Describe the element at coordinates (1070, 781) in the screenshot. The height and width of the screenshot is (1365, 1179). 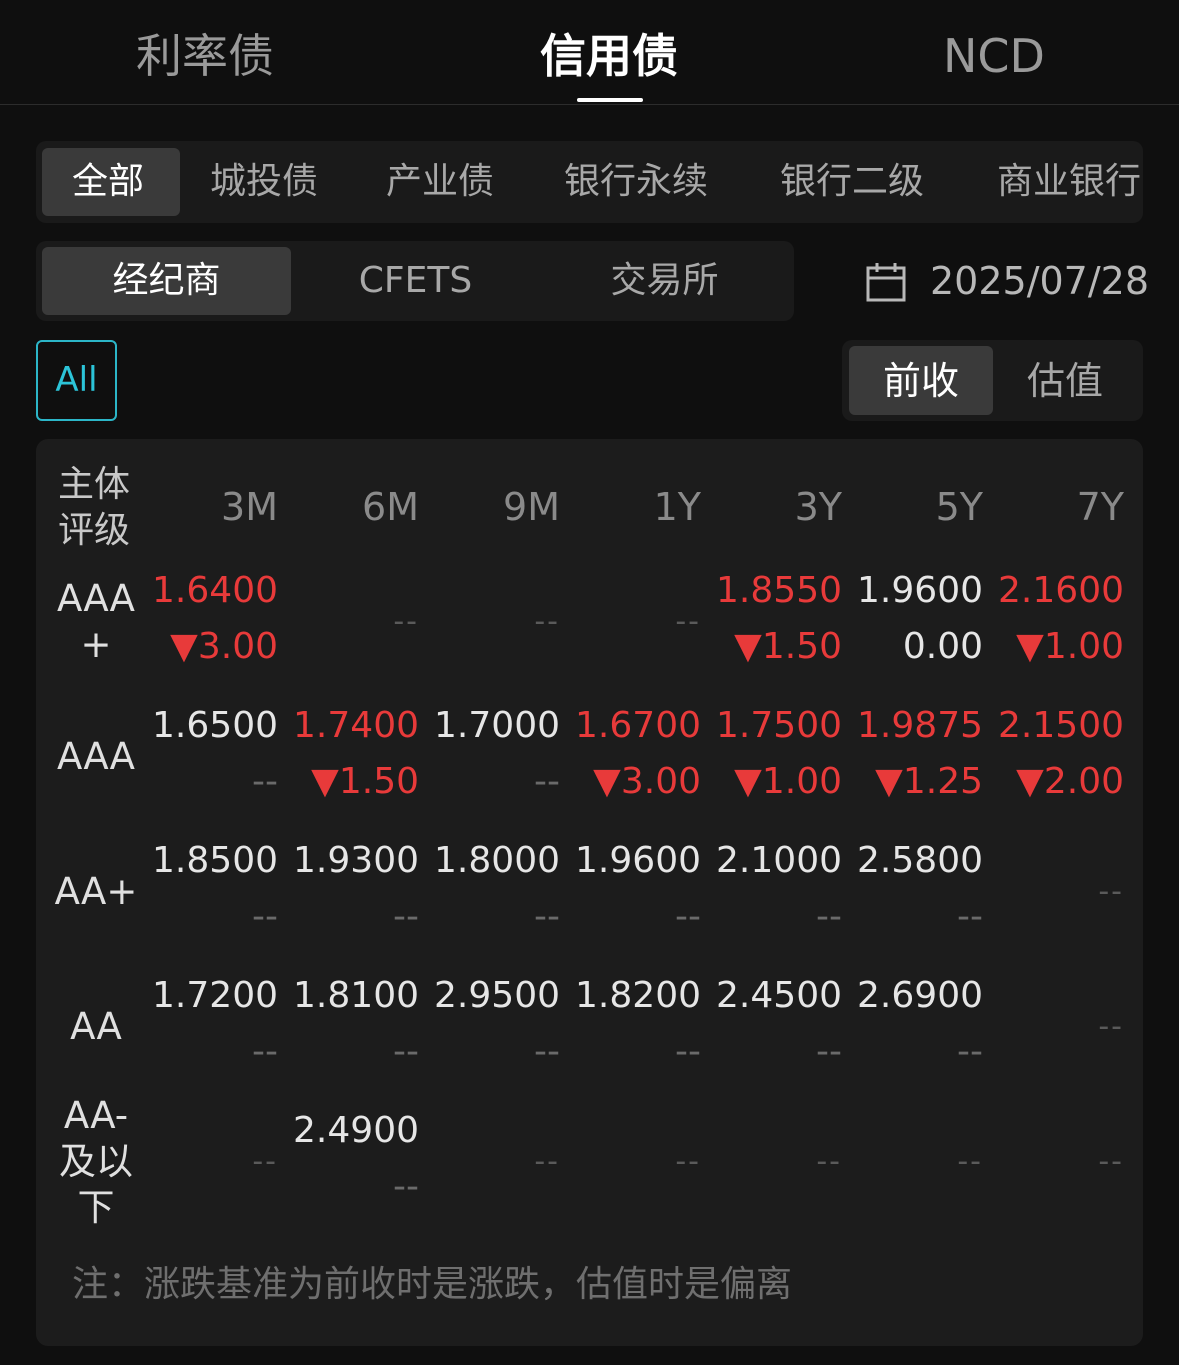
I see `table-cell-change: ▼2.00` at that location.